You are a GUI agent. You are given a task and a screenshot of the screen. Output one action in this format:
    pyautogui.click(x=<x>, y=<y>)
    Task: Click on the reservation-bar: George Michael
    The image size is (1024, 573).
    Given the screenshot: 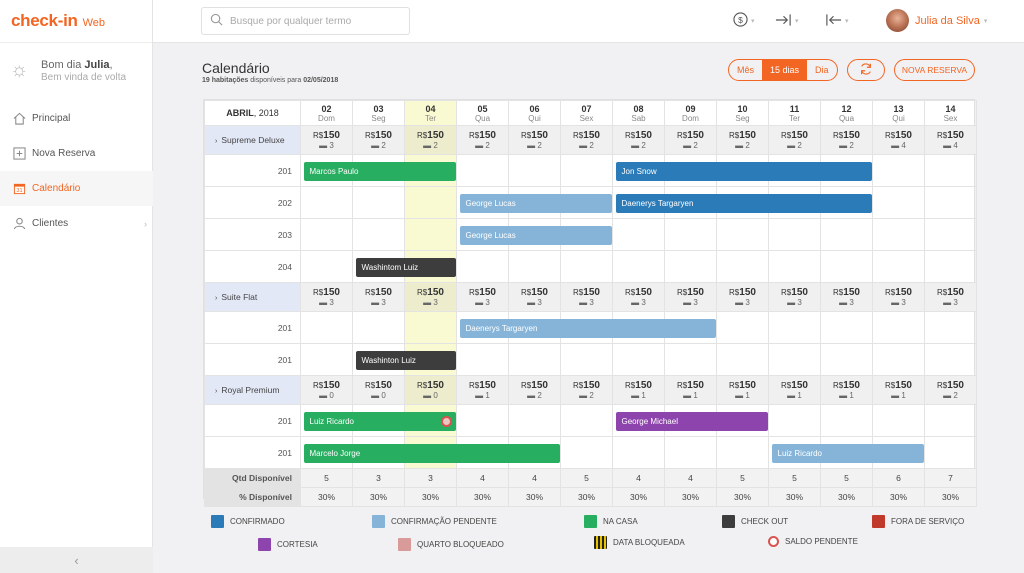 What is the action you would take?
    pyautogui.click(x=691, y=421)
    